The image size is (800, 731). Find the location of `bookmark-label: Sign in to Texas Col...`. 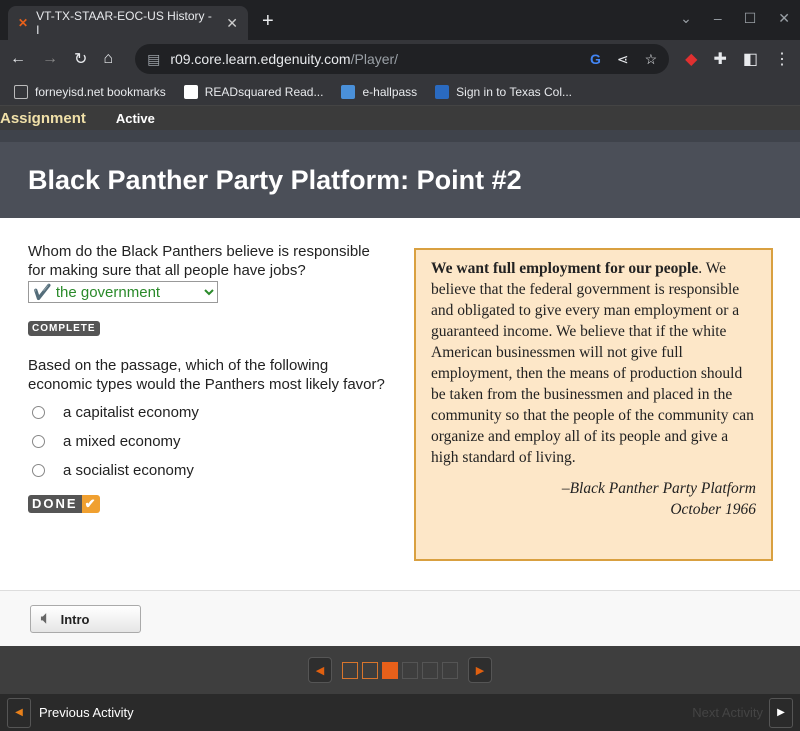

bookmark-label: Sign in to Texas Col... is located at coordinates (514, 91).